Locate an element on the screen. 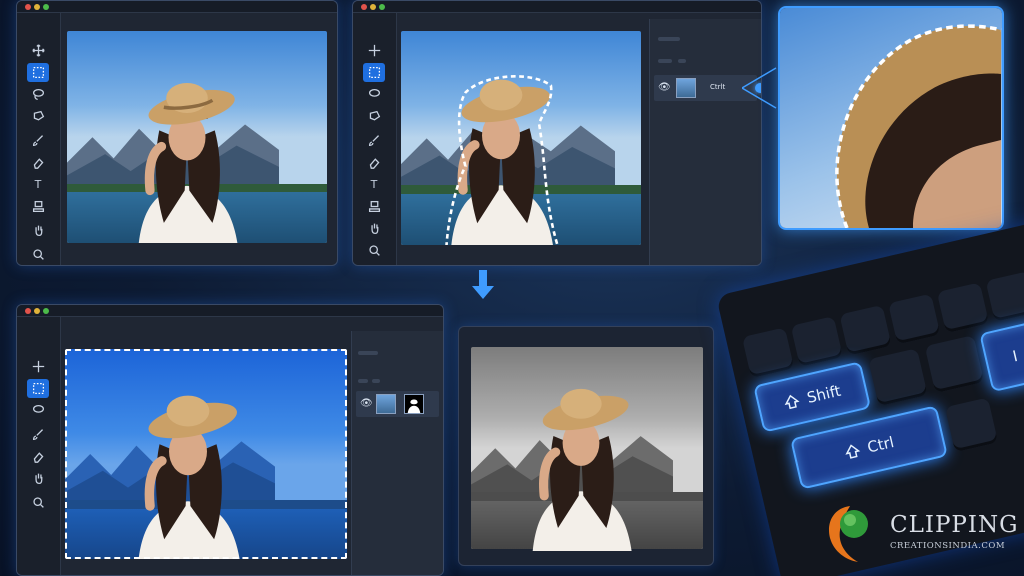 Image resolution: width=1024 pixels, height=576 pixels. result-frame is located at coordinates (586, 446).